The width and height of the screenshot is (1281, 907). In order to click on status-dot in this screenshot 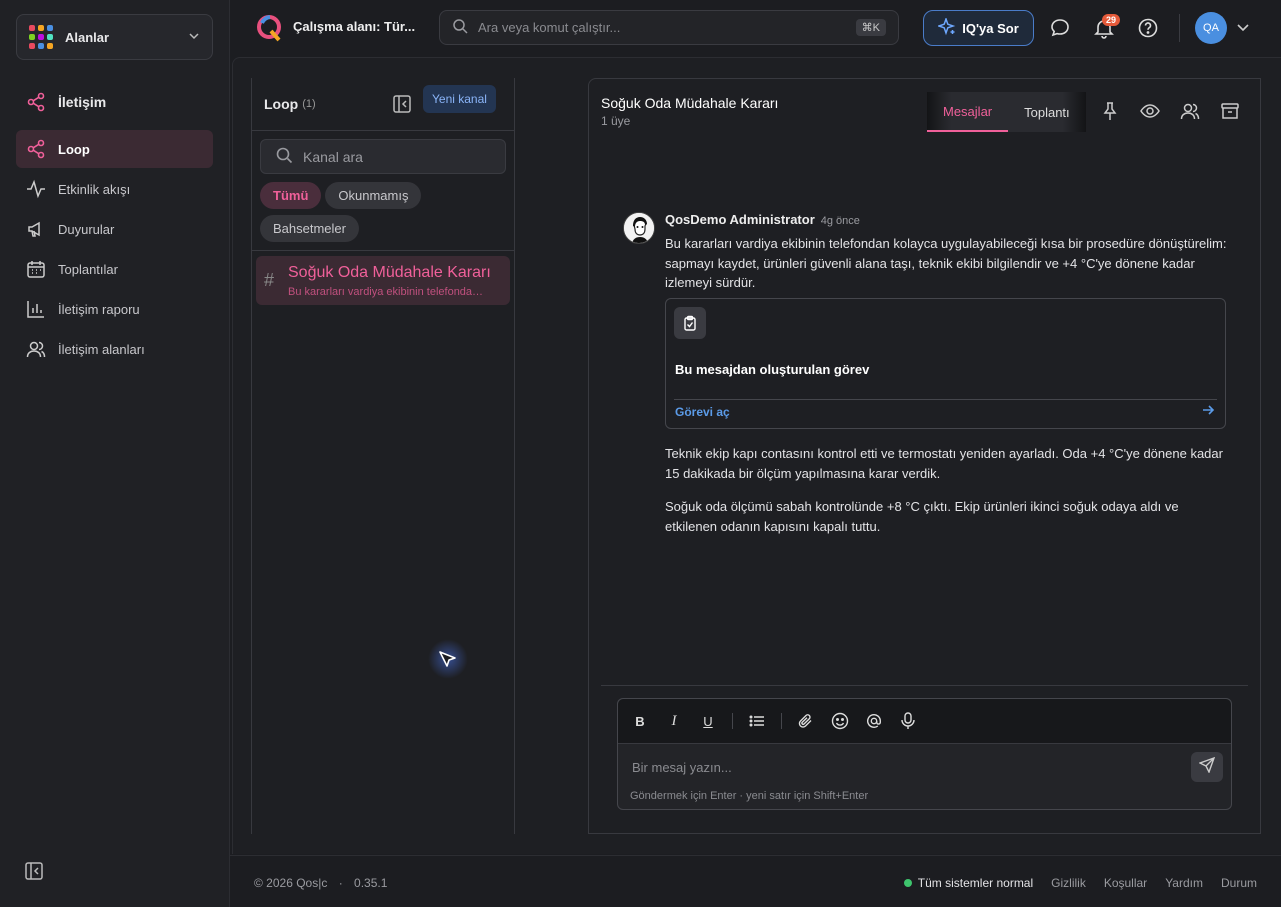, I will do `click(907, 883)`.